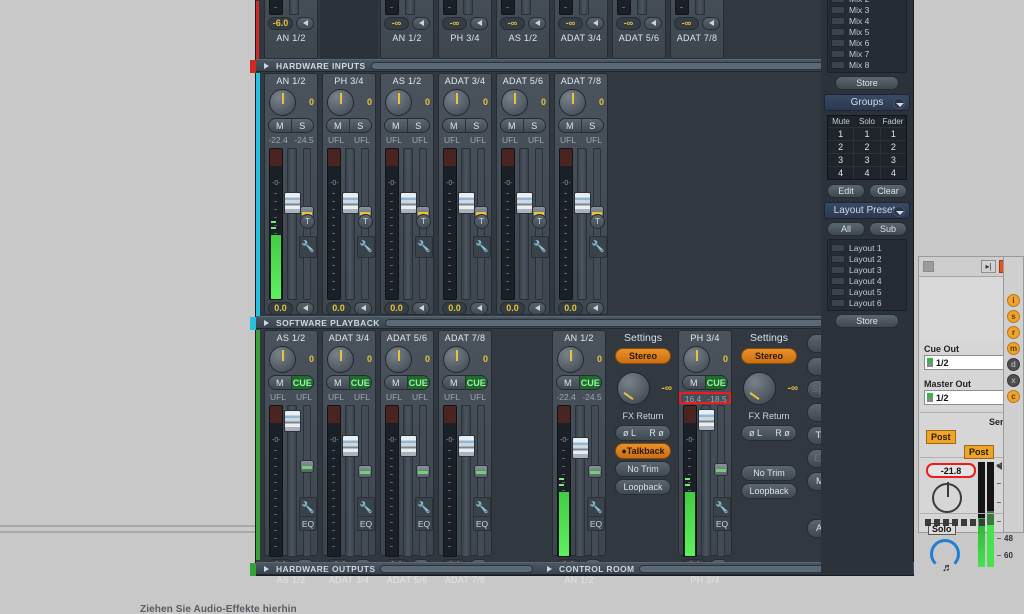  Describe the element at coordinates (956, 522) in the screenshot. I see `crossfader-track` at that location.